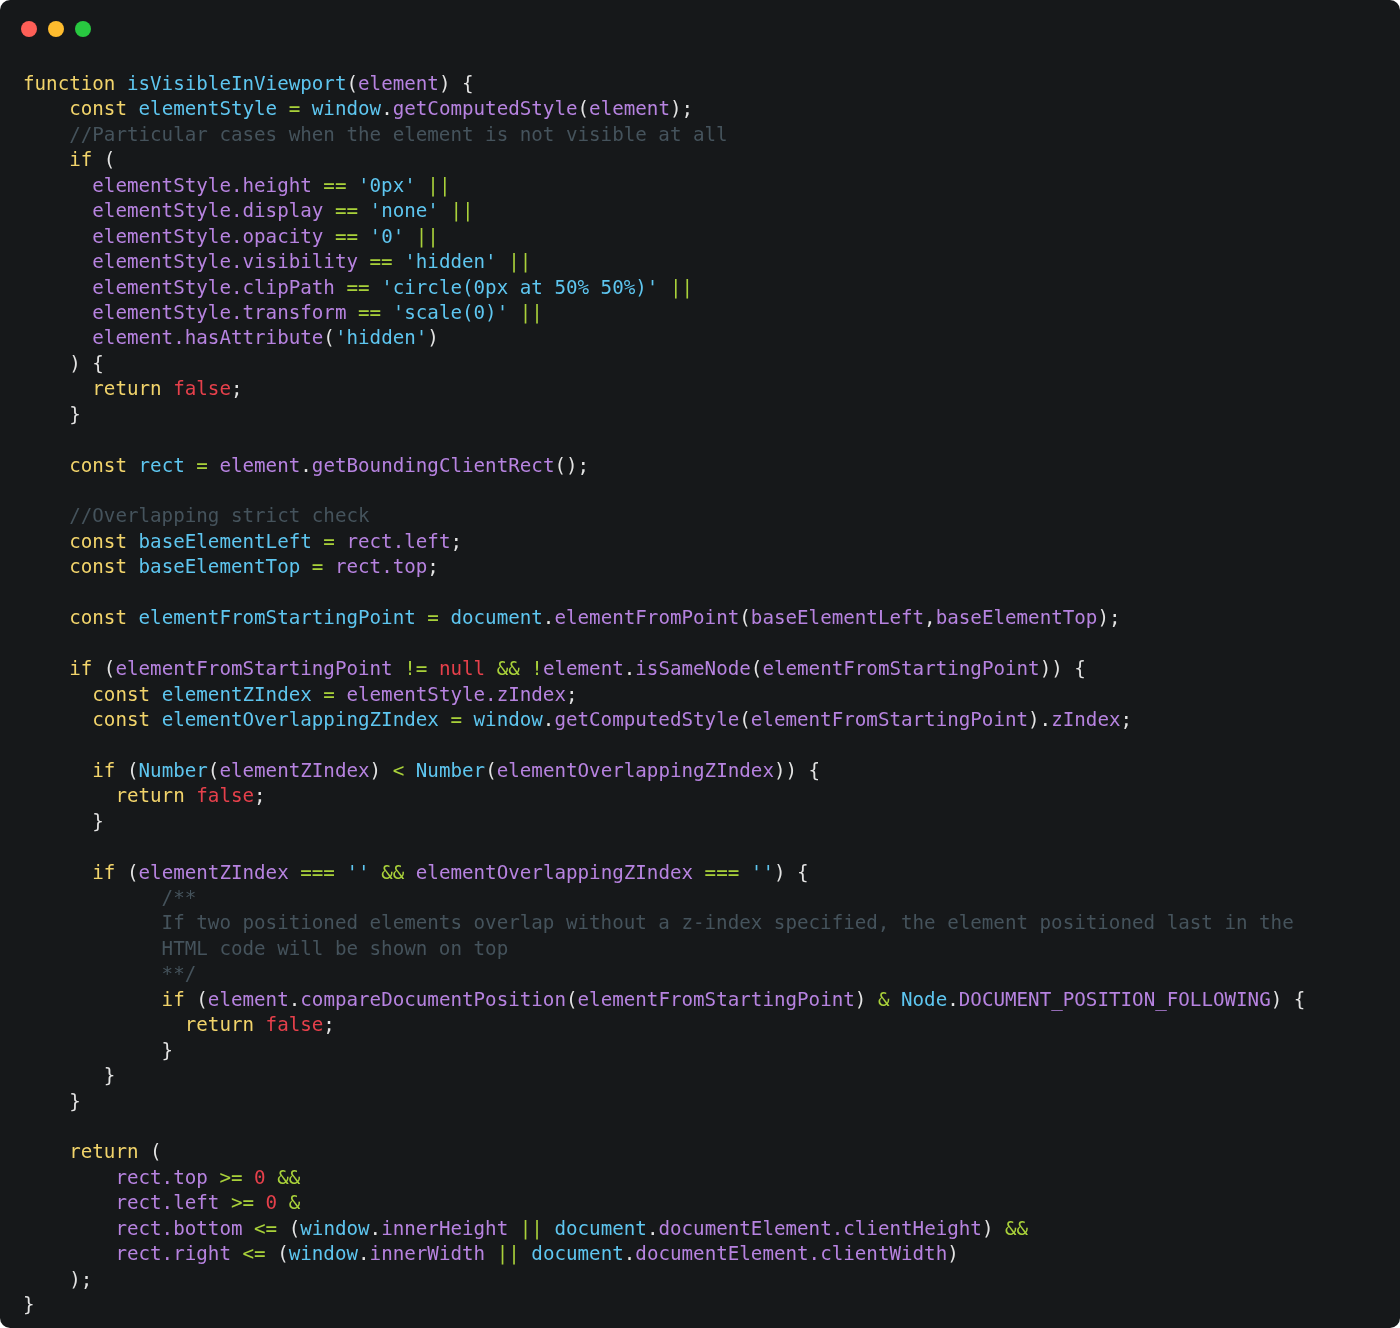 The height and width of the screenshot is (1328, 1400). I want to click on code-identifier: isVisibleInViewport, so click(236, 83).